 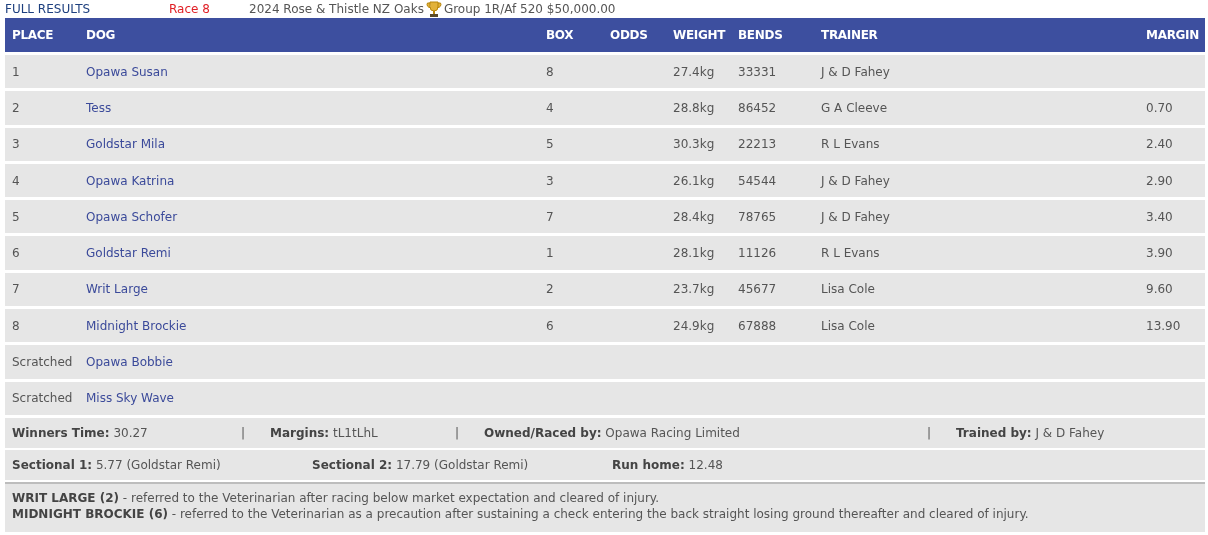 What do you see at coordinates (550, 253) in the screenshot?
I see `box-cell-text: 1` at bounding box center [550, 253].